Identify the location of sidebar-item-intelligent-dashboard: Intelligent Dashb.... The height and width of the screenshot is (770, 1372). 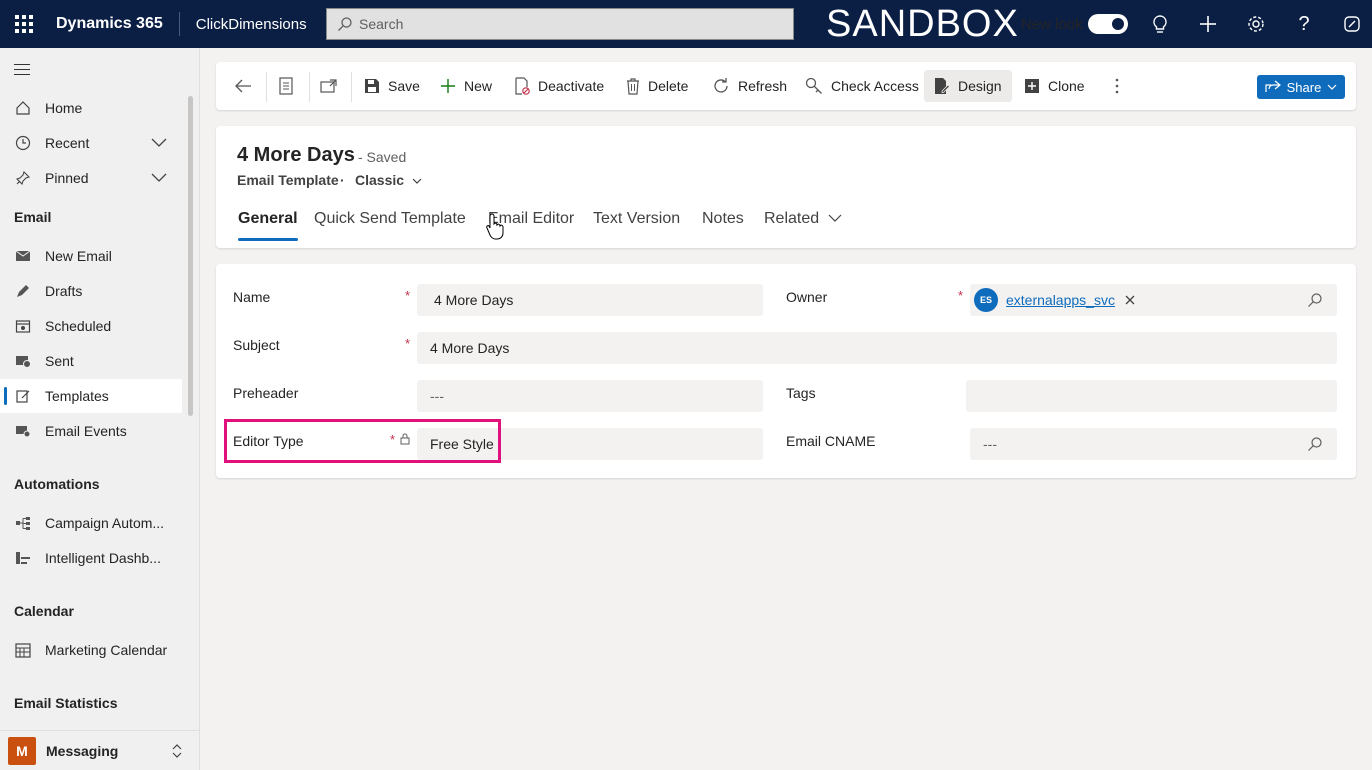
(91, 558).